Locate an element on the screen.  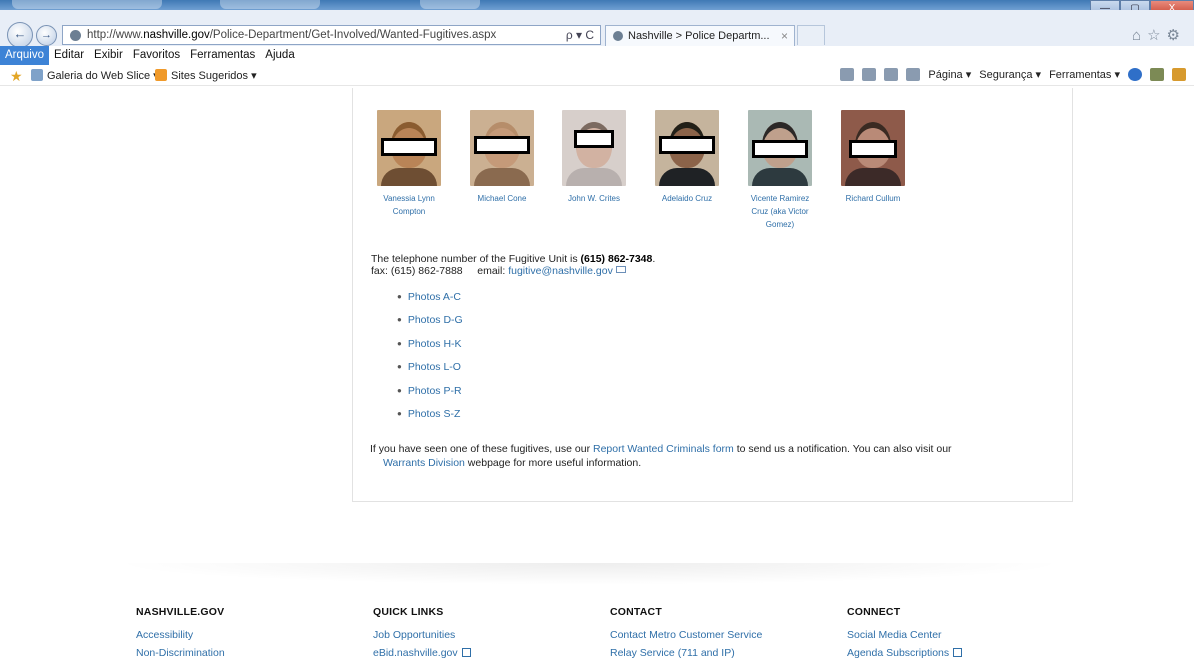
messenger-icon is located at coordinates (1179, 74).